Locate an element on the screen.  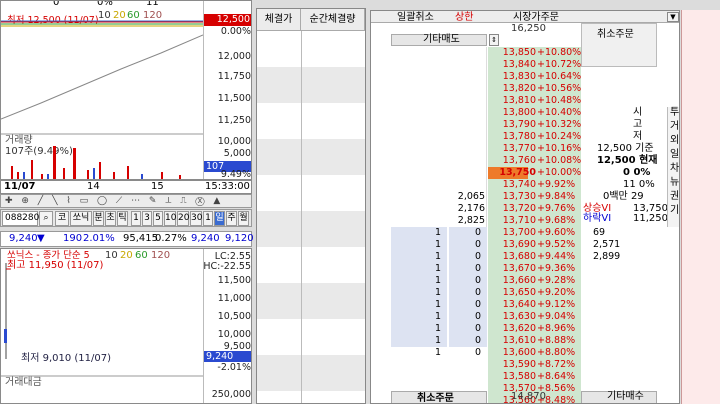
price-line-plot is located at coordinates (102, 77).